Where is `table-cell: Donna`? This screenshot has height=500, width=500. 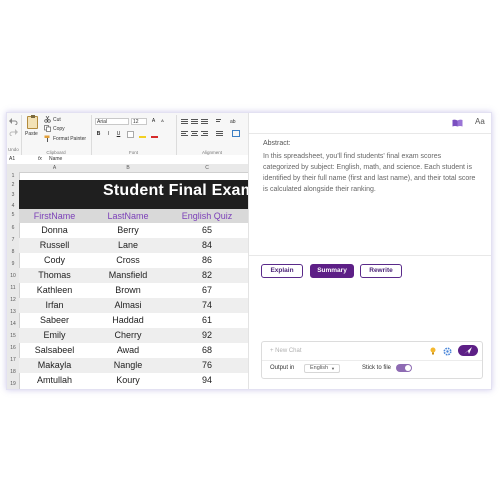
table-cell: Donna is located at coordinates (54, 230).